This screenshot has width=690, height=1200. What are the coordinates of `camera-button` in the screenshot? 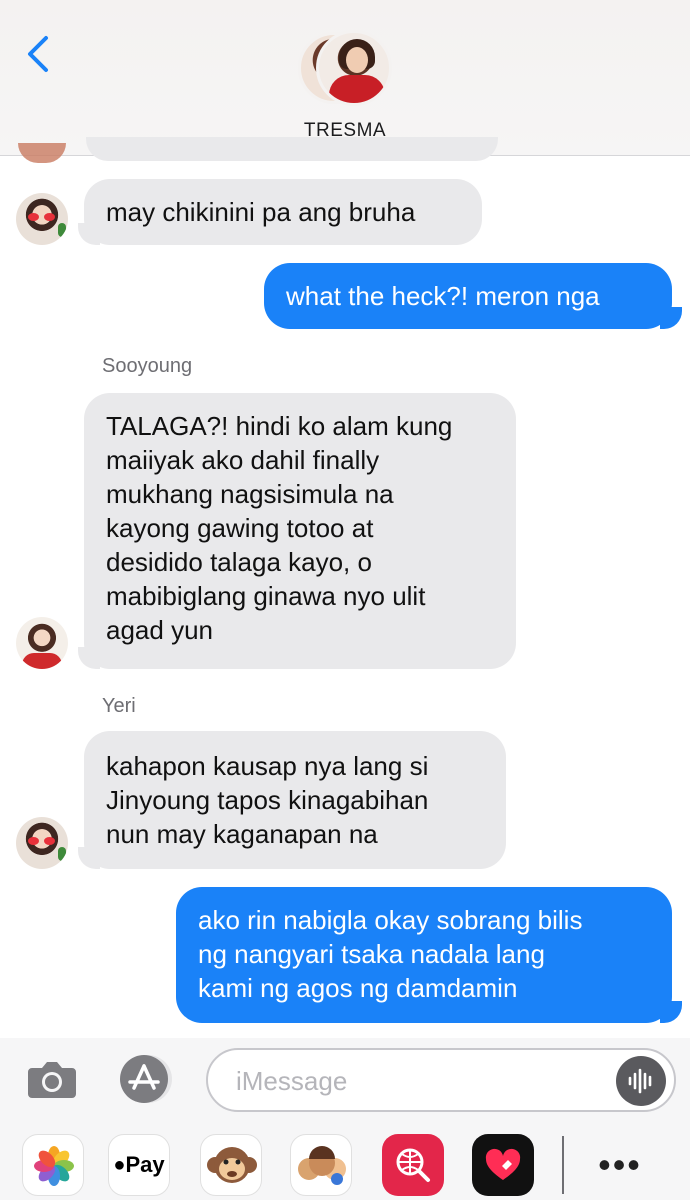 It's located at (52, 1079).